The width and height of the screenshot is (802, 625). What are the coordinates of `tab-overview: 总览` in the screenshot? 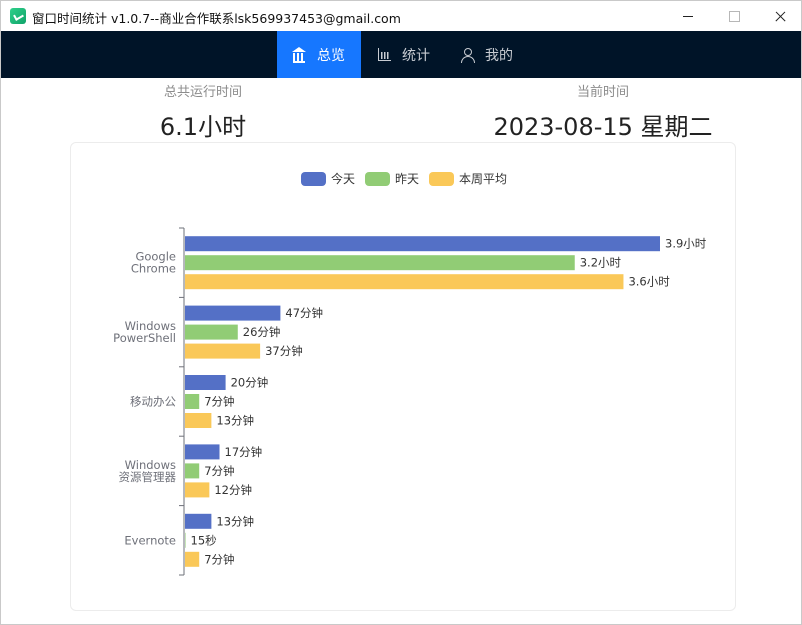 It's located at (319, 54).